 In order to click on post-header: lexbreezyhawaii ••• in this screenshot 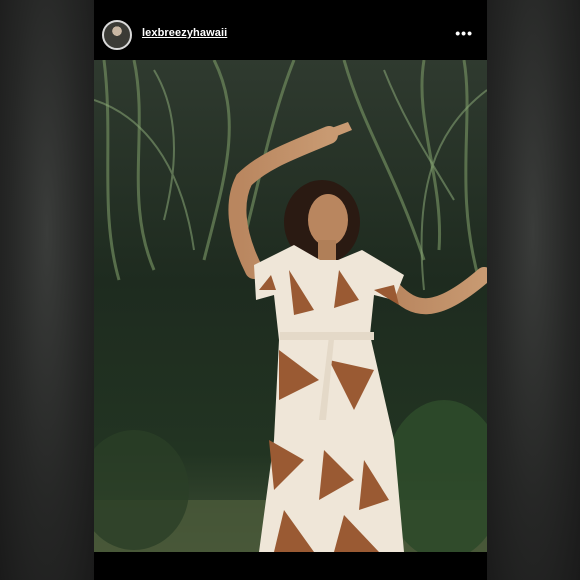, I will do `click(290, 35)`.